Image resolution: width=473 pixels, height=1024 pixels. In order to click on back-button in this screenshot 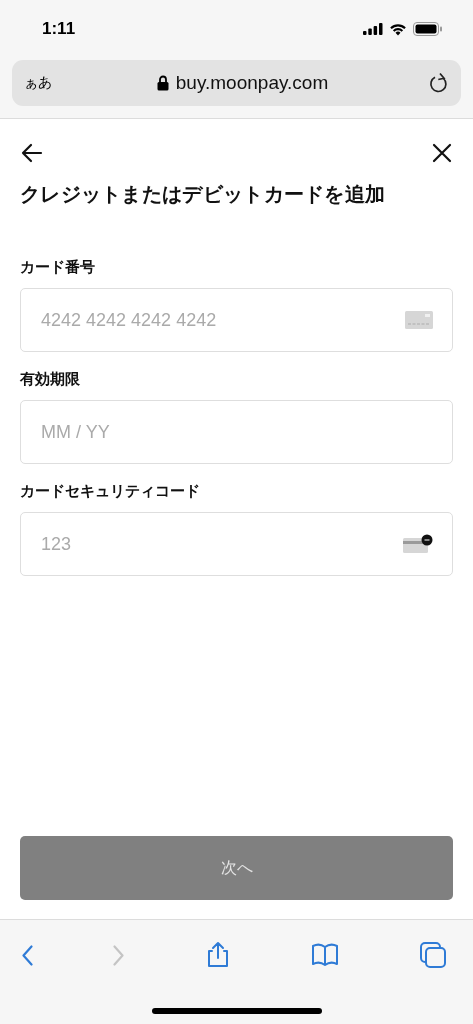, I will do `click(32, 153)`.